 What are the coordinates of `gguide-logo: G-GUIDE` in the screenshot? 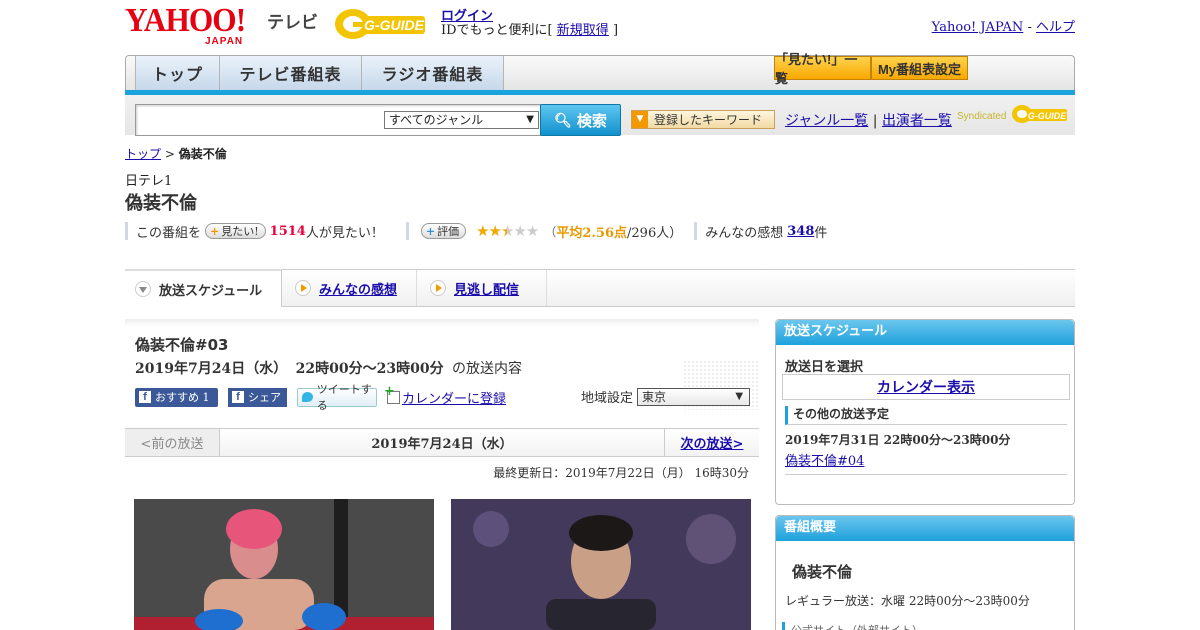 It's located at (383, 24).